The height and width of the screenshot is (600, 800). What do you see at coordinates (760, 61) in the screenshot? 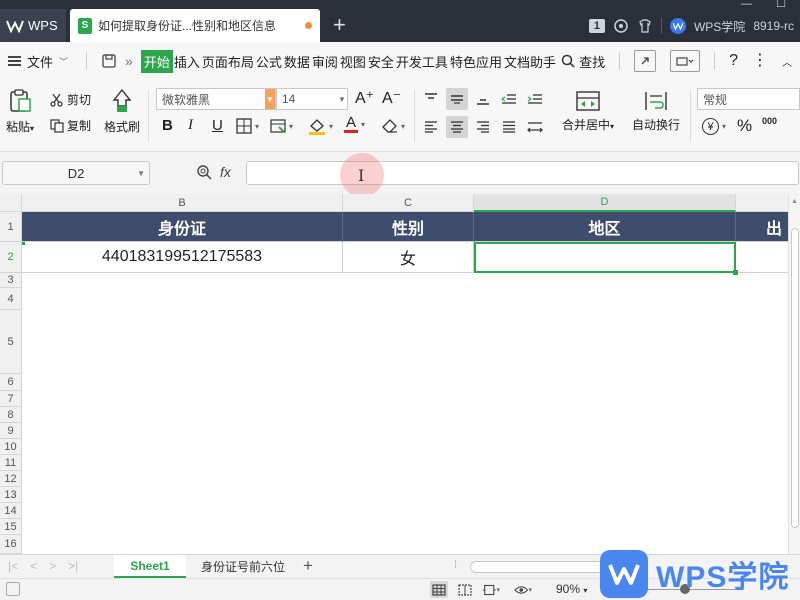
I see `more-options-icon: ⋮` at bounding box center [760, 61].